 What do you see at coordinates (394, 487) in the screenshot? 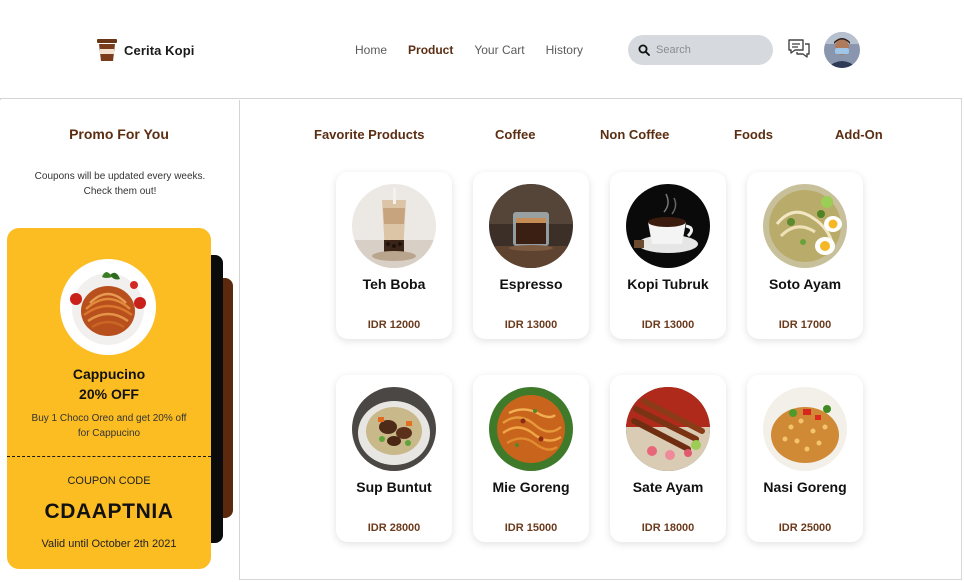
I see `product-name: Sup Buntut` at bounding box center [394, 487].